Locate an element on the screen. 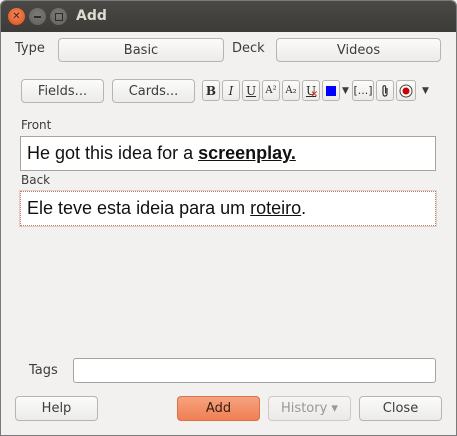  italic-icon: I is located at coordinates (231, 90).